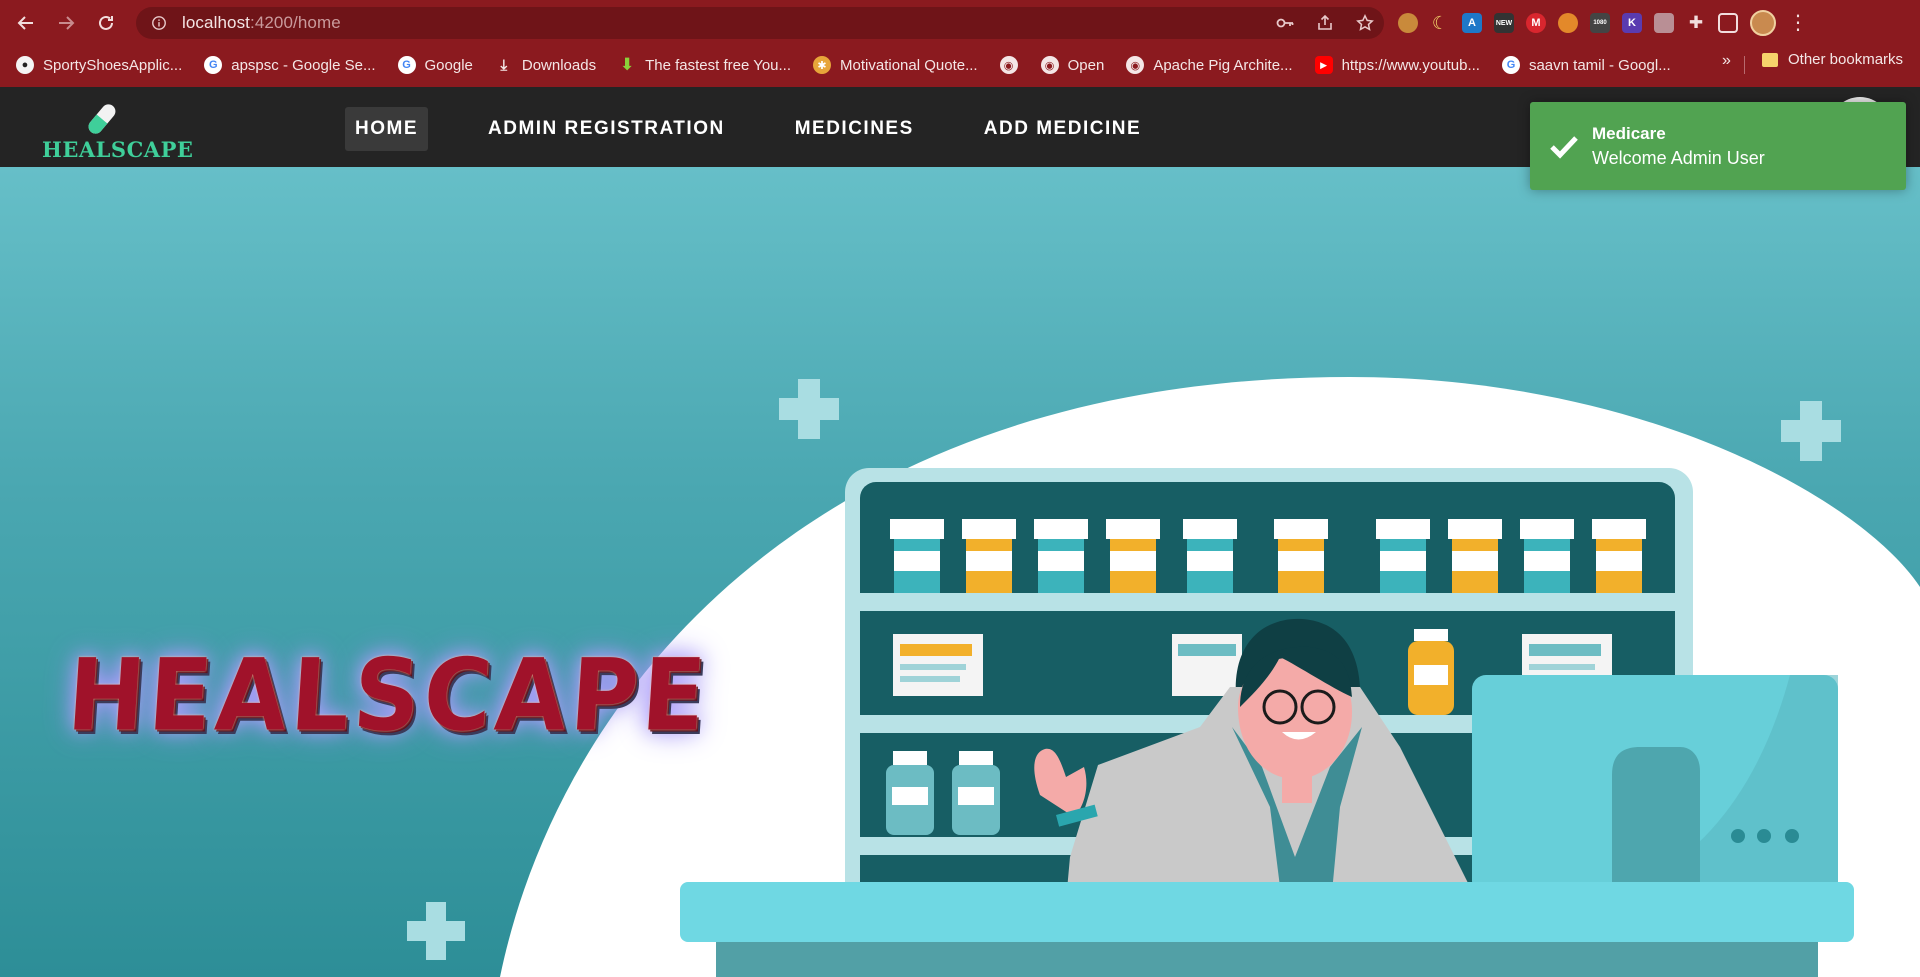  I want to click on translate-extension-icon: A, so click(1472, 23).